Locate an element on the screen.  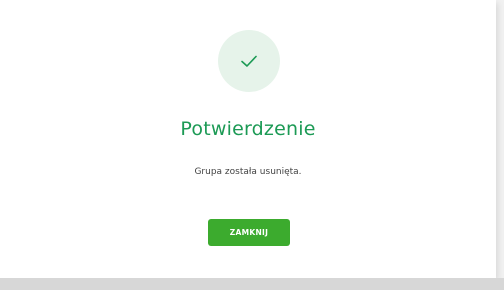
background-strip is located at coordinates (252, 284).